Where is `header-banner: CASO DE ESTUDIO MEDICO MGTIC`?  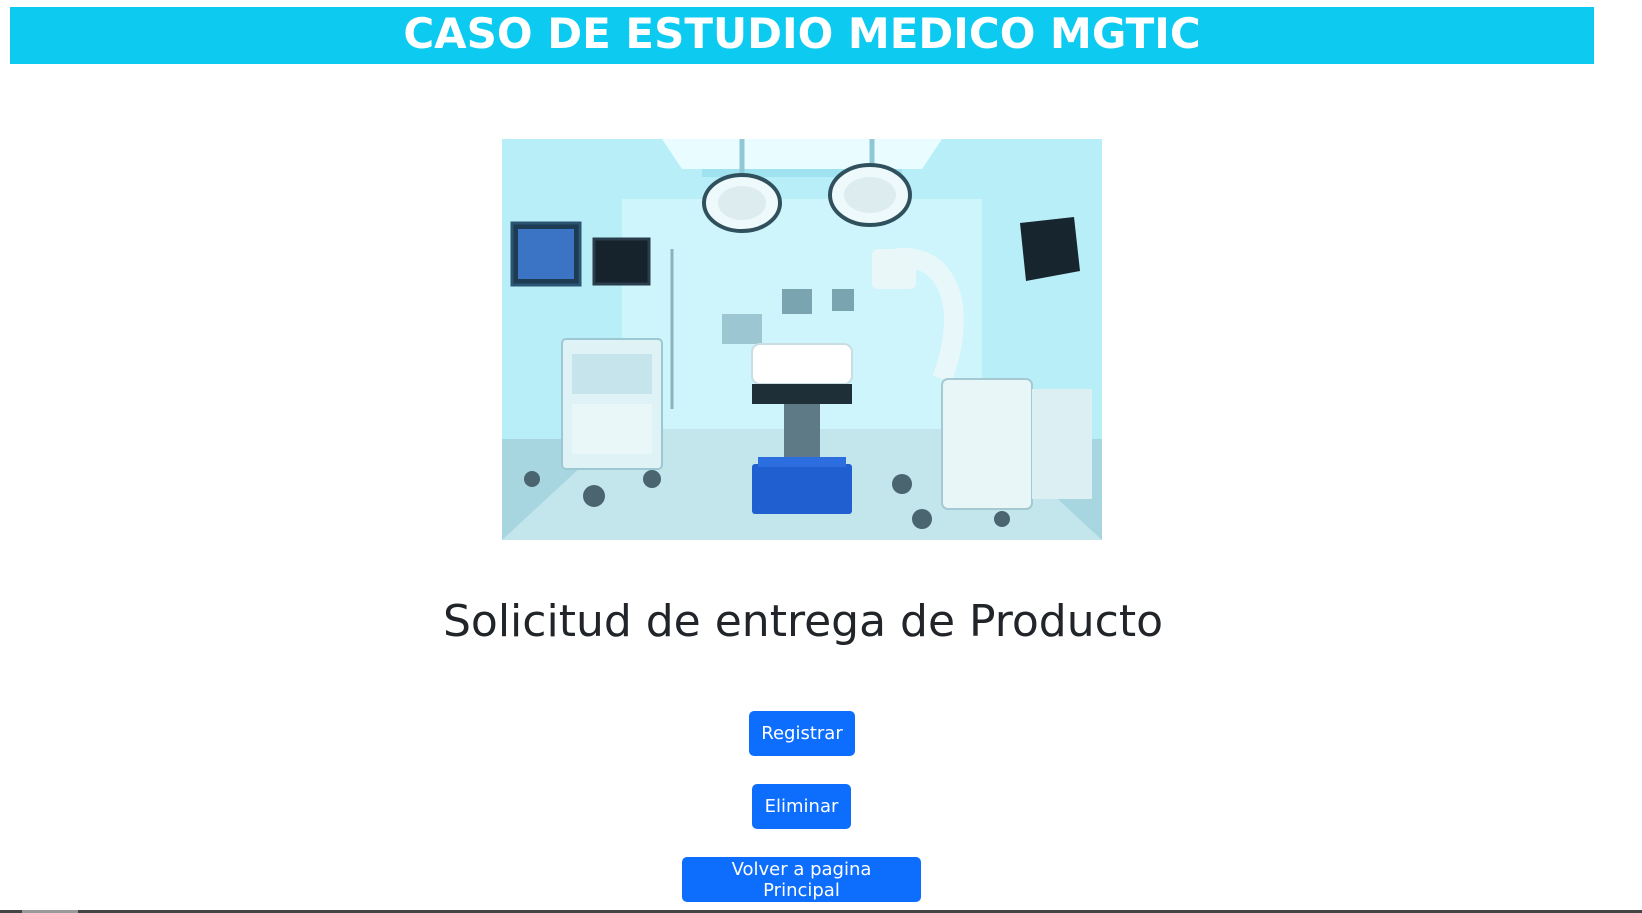
header-banner: CASO DE ESTUDIO MEDICO MGTIC is located at coordinates (802, 35).